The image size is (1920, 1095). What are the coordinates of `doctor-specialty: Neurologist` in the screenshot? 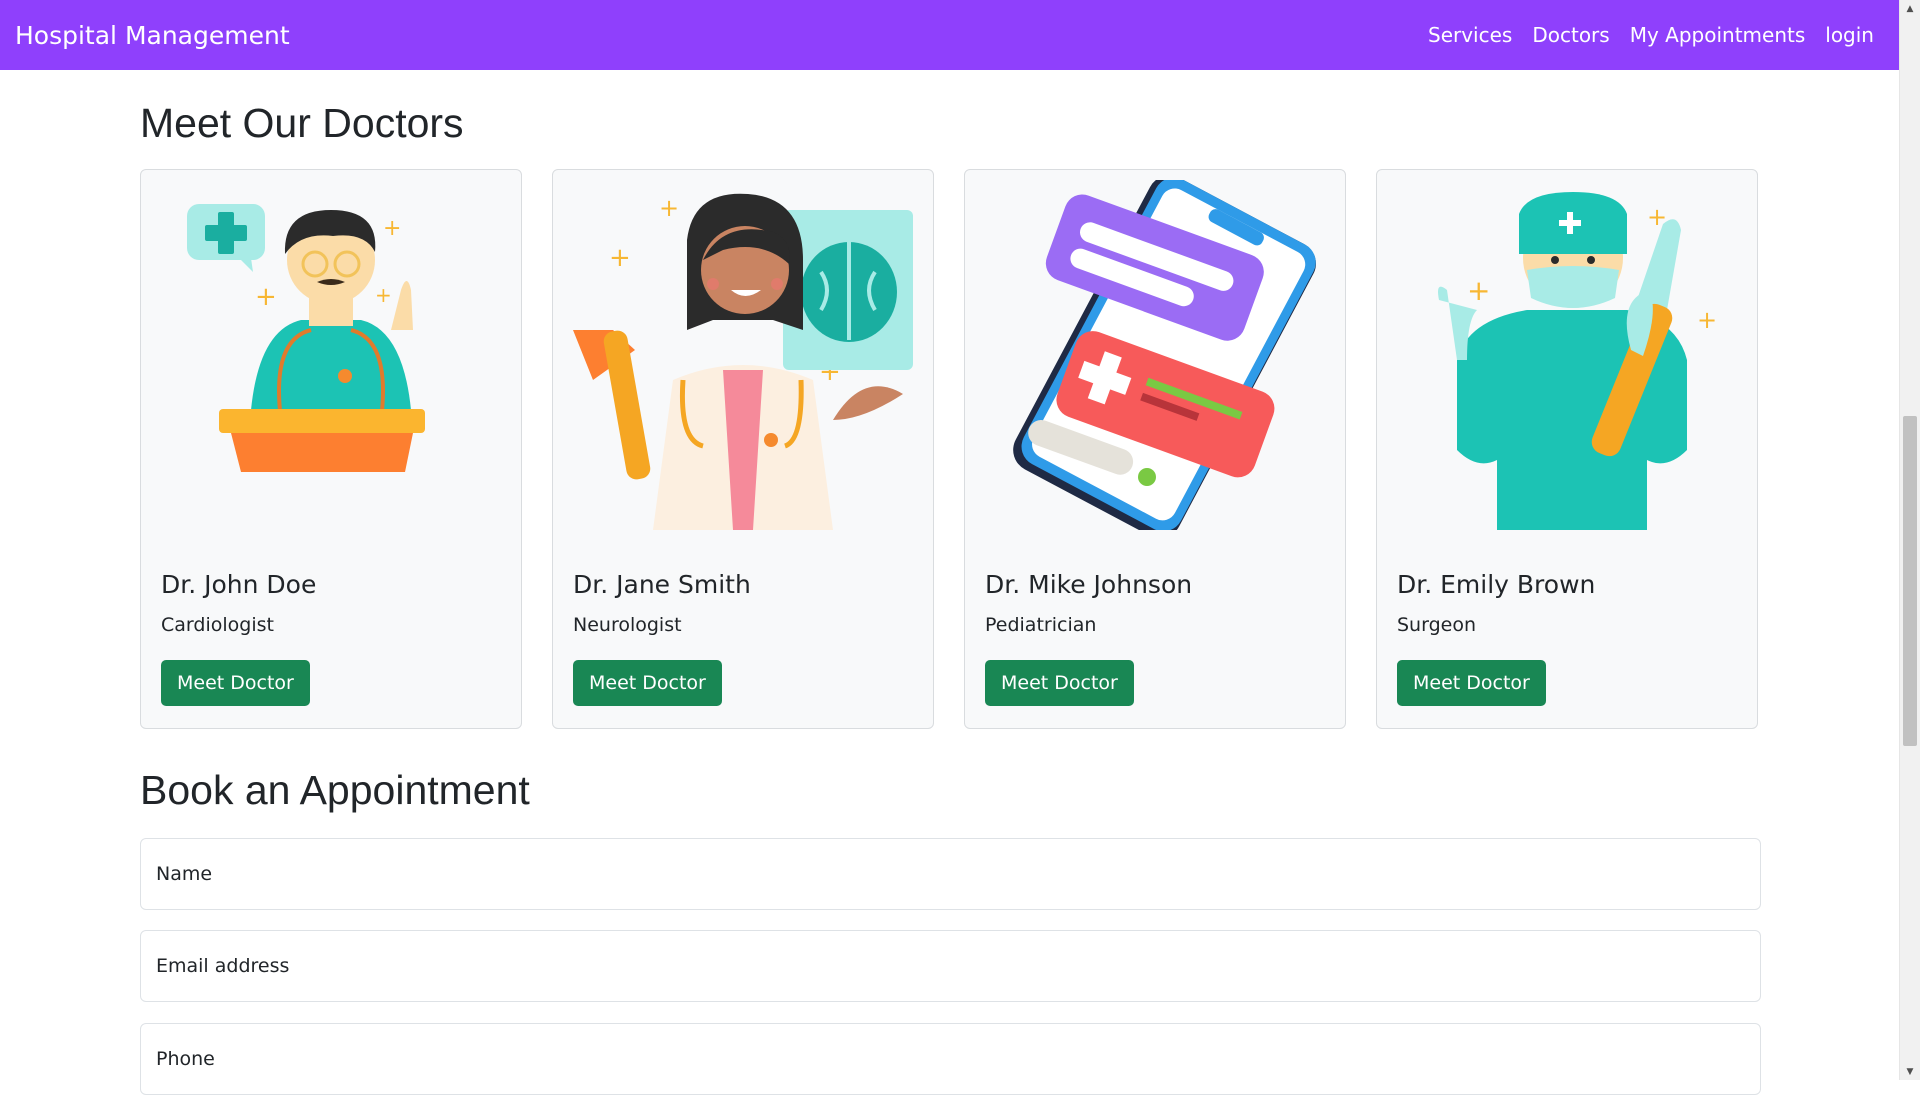 It's located at (627, 625).